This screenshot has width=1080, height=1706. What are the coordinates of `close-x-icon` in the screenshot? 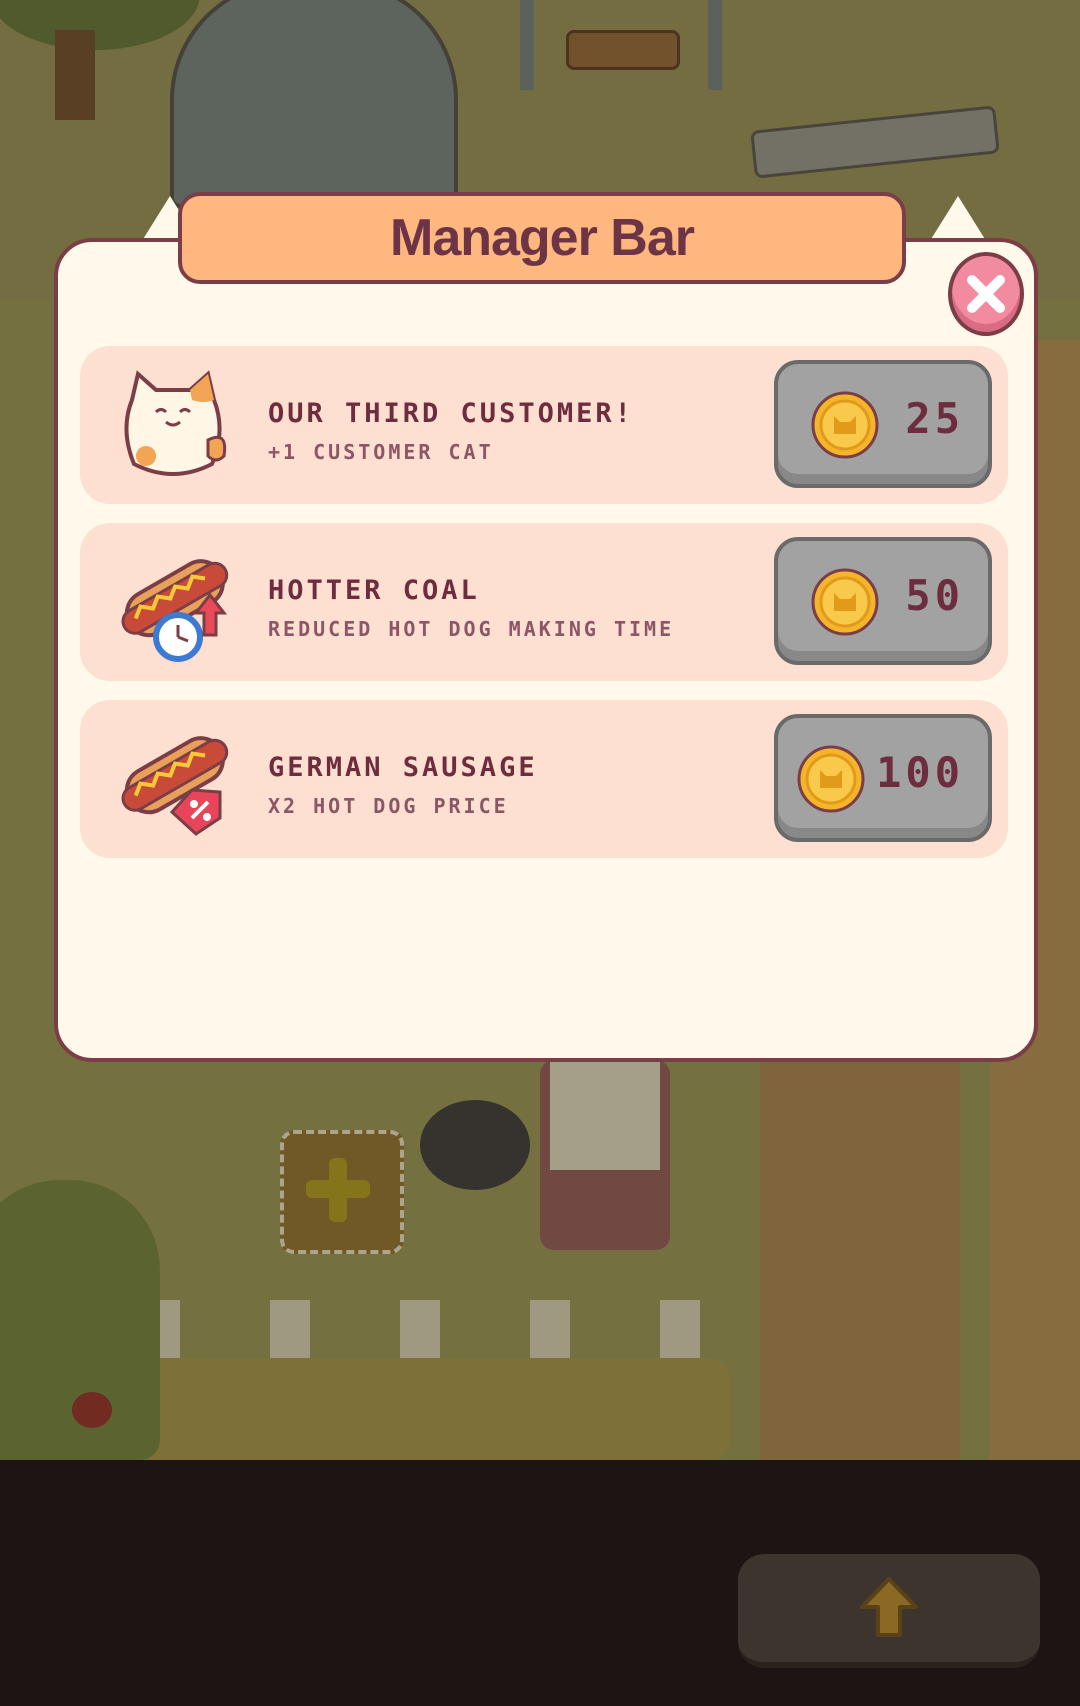 It's located at (986, 294).